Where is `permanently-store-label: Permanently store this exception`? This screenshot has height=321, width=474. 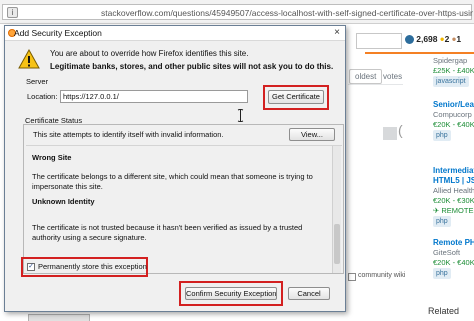
permanently-store-label: Permanently store this exception is located at coordinates (92, 266).